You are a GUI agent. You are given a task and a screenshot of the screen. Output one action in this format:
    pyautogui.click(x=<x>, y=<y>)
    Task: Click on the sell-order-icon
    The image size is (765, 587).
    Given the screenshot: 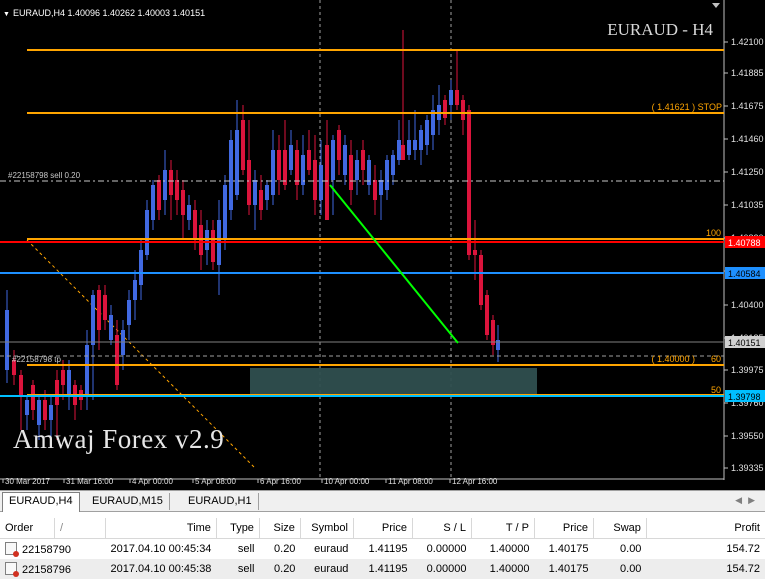 What is the action you would take?
    pyautogui.click(x=12, y=569)
    